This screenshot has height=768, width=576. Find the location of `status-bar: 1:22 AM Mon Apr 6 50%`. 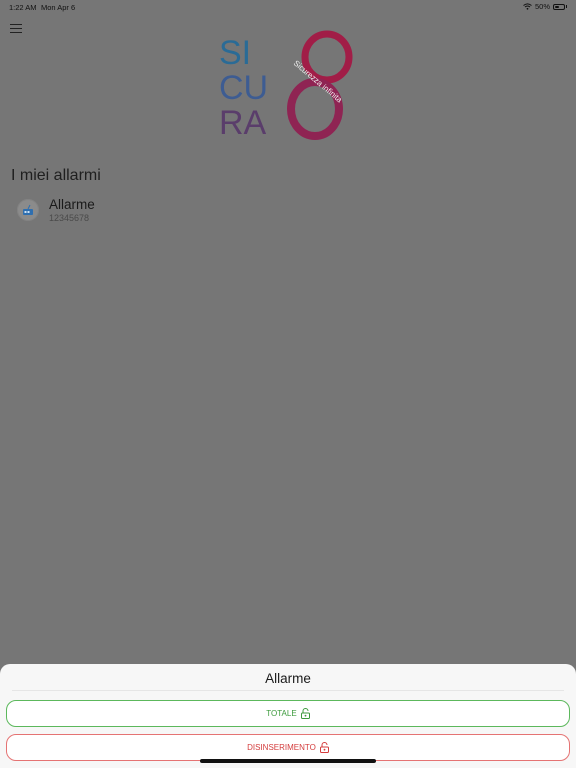

status-bar: 1:22 AM Mon Apr 6 50% is located at coordinates (288, 7).